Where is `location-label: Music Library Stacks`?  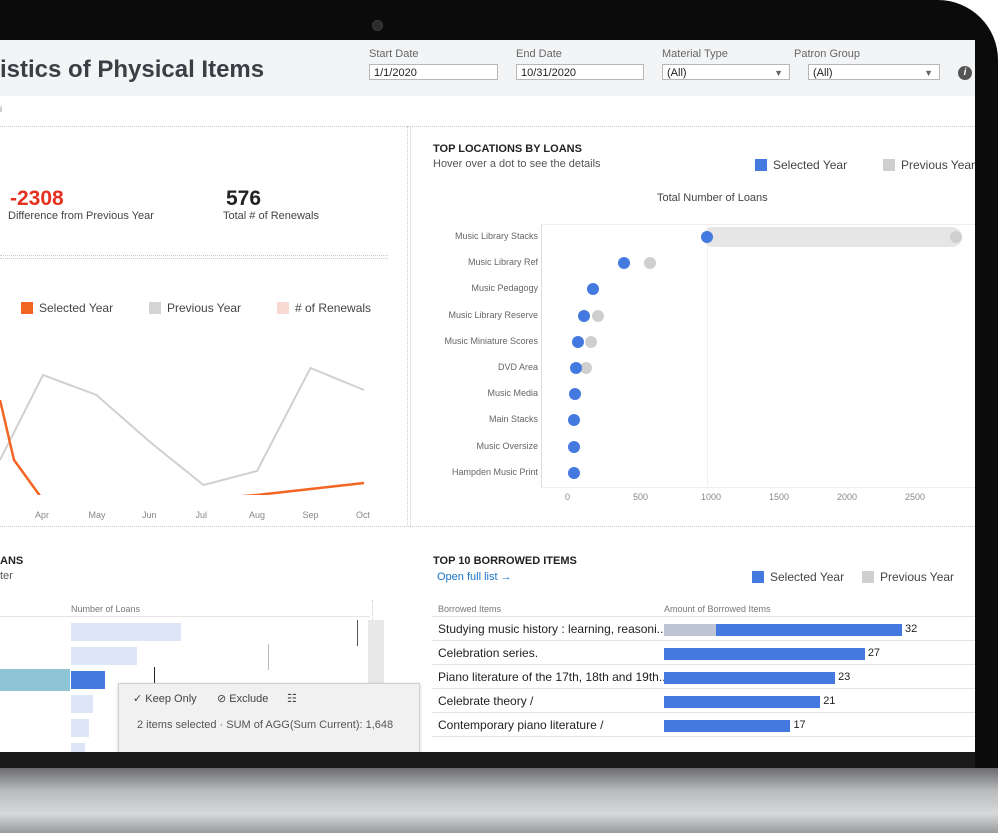
location-label: Music Library Stacks is located at coordinates (496, 236).